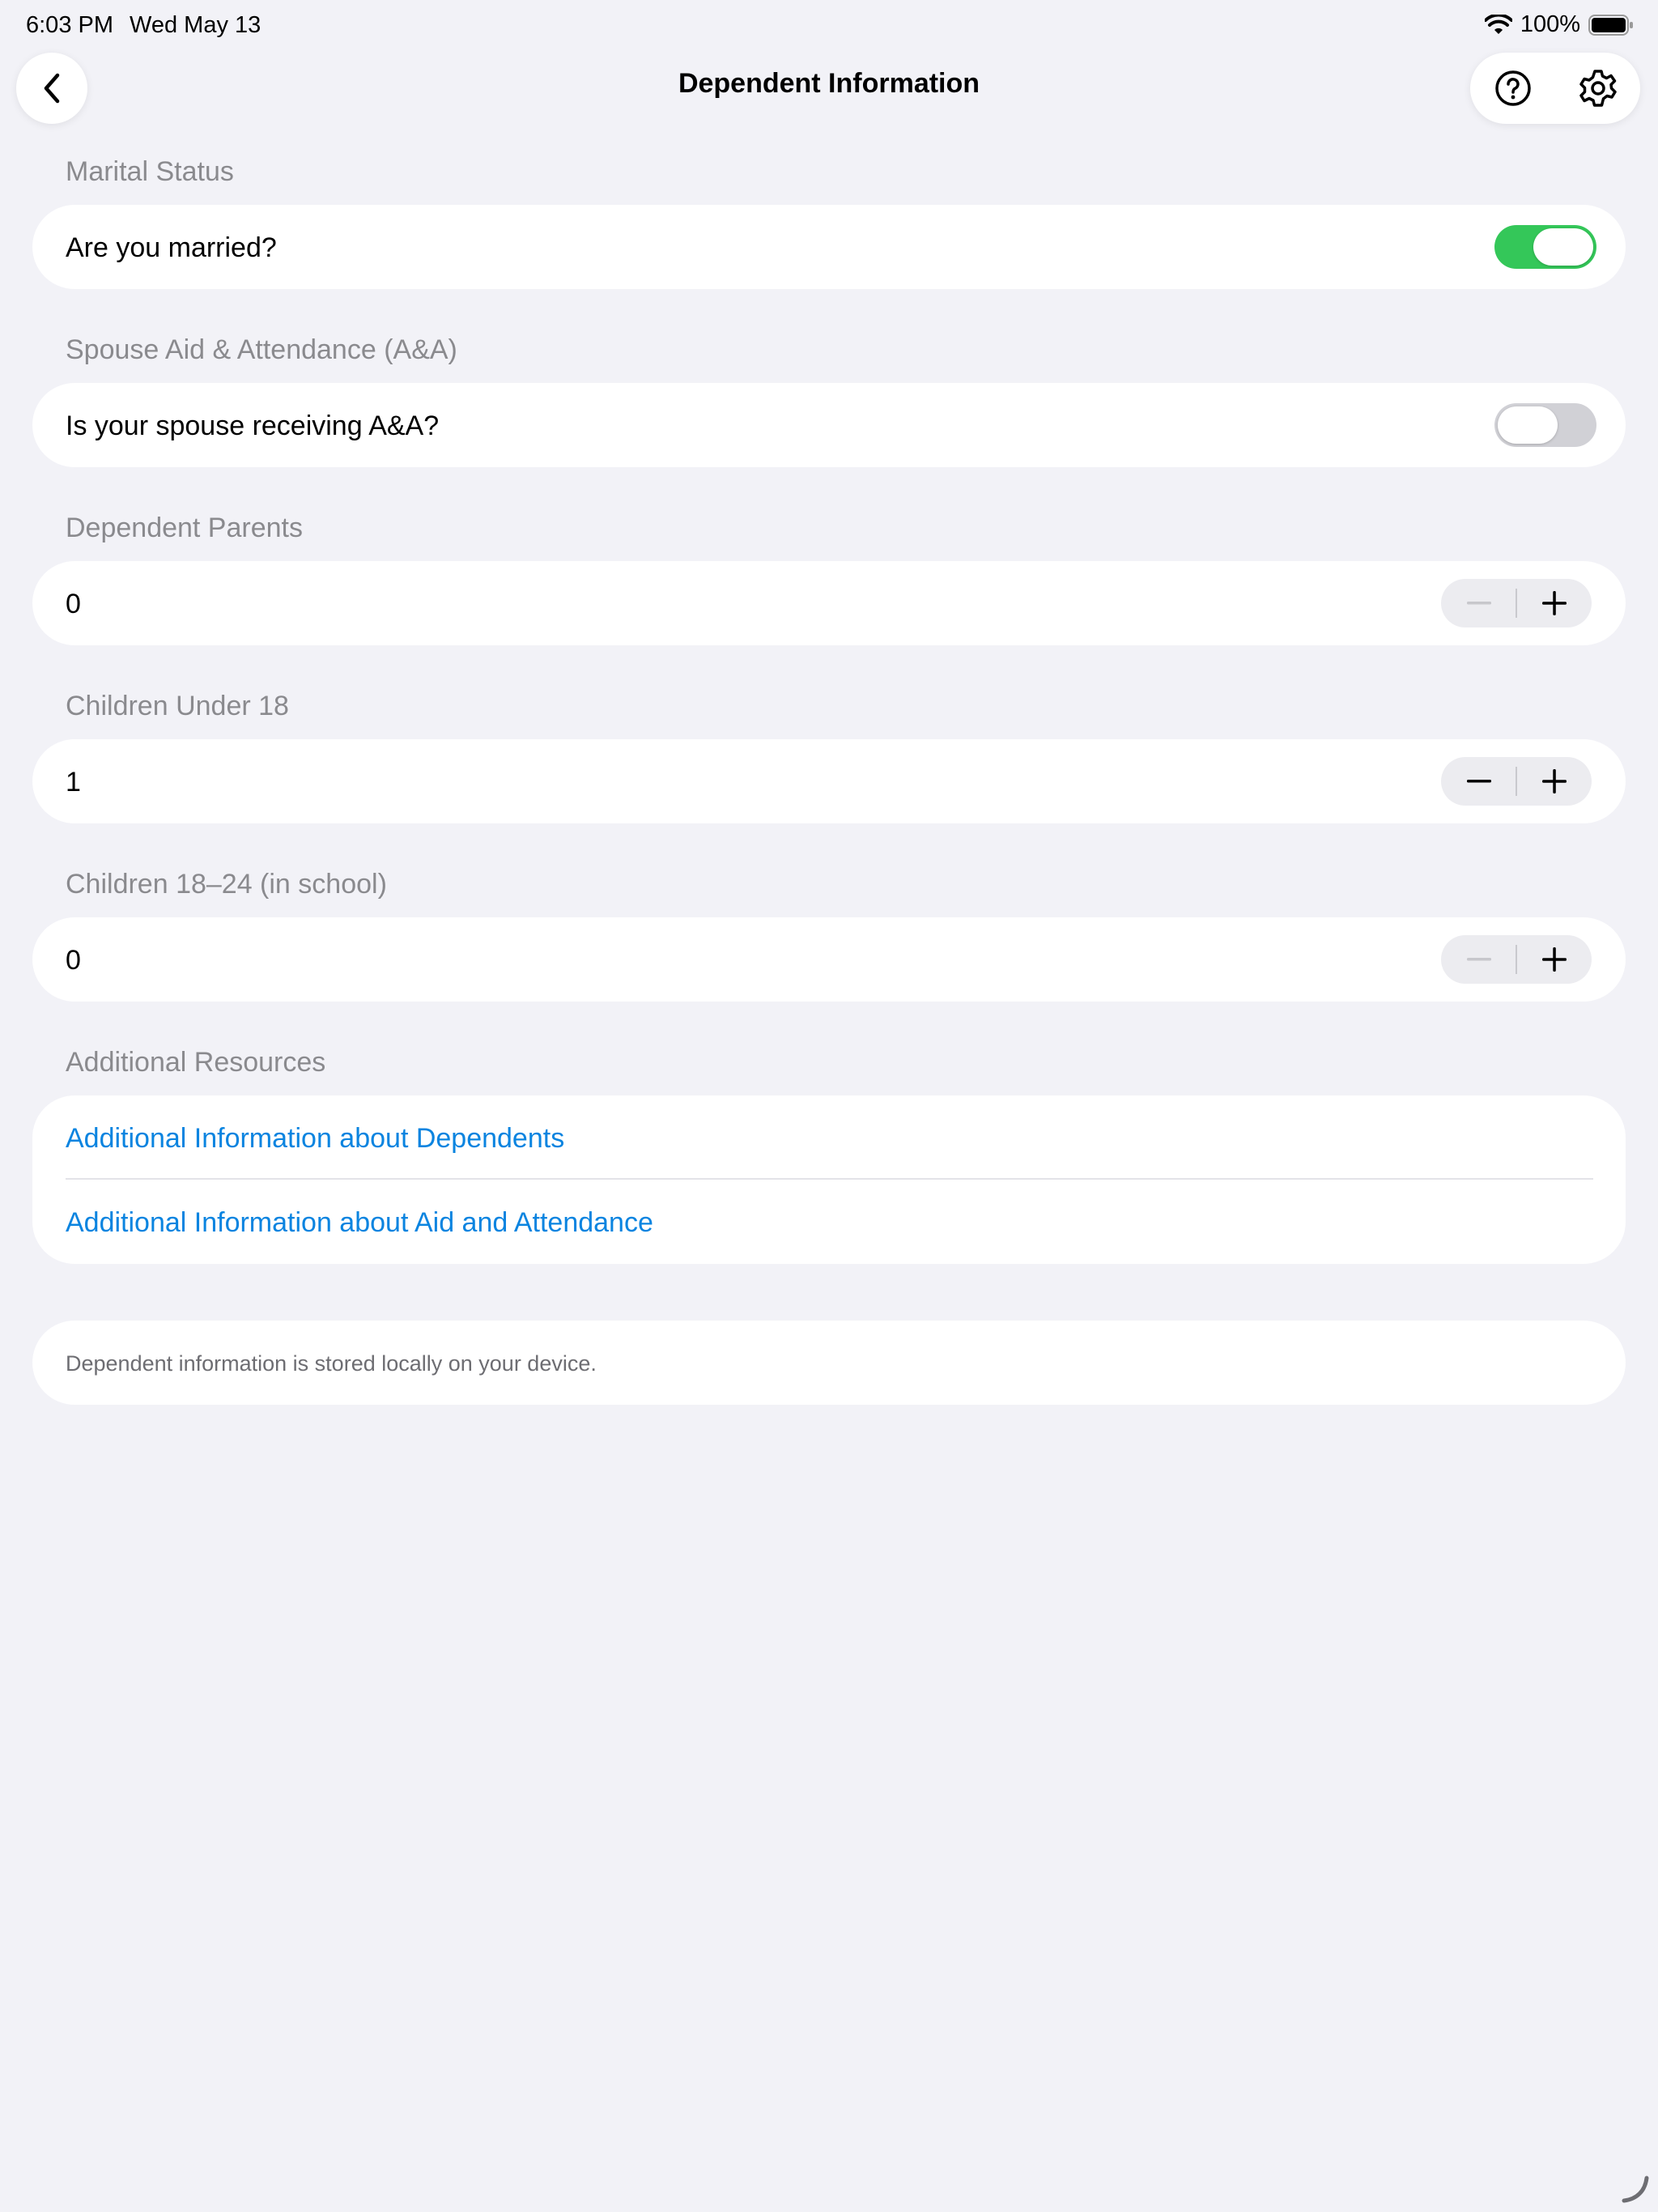 Image resolution: width=1658 pixels, height=2212 pixels. Describe the element at coordinates (1550, 24) in the screenshot. I see `battery-percent: 100%` at that location.